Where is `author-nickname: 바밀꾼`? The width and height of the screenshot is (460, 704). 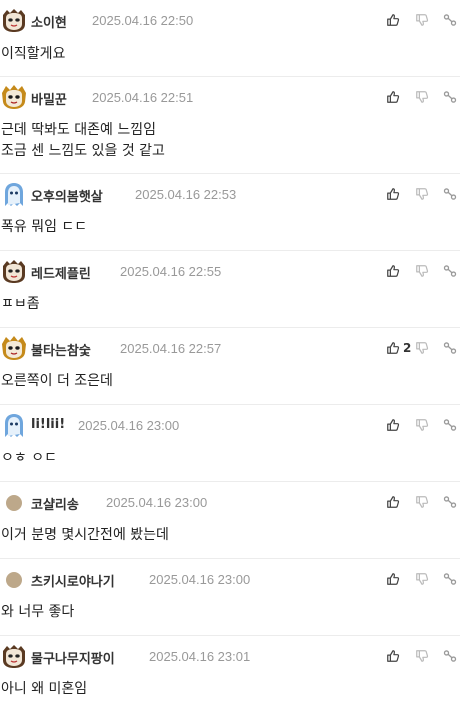 author-nickname: 바밀꾼 is located at coordinates (49, 98).